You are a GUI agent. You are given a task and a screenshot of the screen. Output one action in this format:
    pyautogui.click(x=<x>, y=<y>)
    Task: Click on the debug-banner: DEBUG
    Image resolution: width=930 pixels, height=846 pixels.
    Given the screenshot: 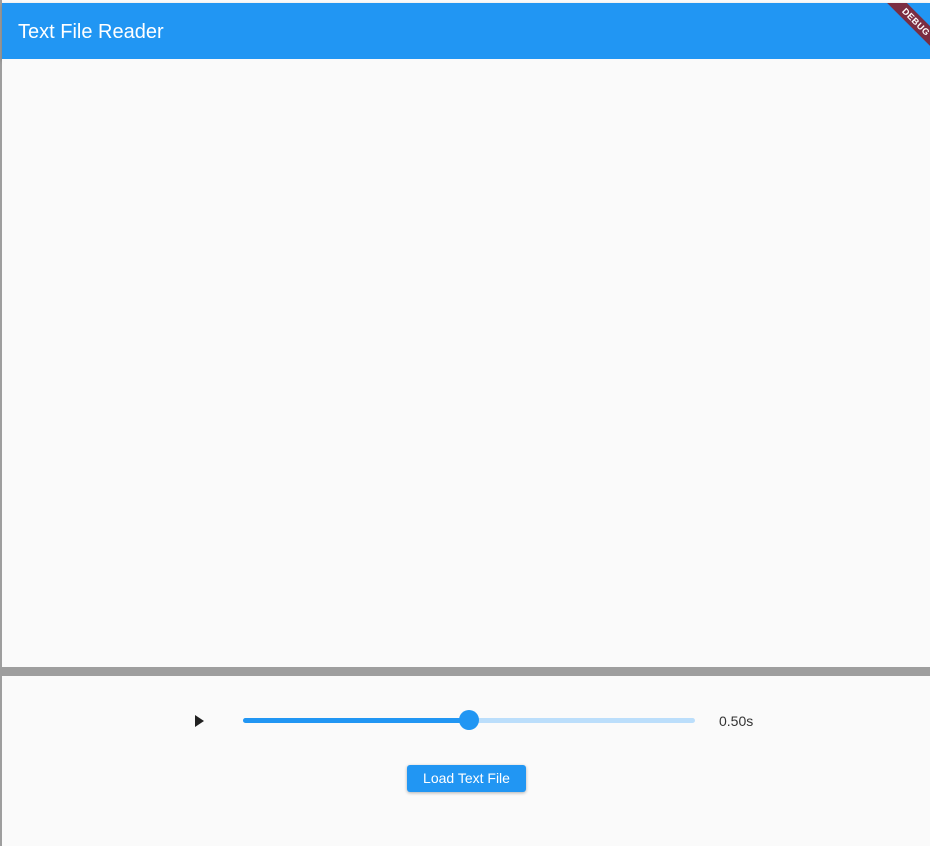 What is the action you would take?
    pyautogui.click(x=899, y=31)
    